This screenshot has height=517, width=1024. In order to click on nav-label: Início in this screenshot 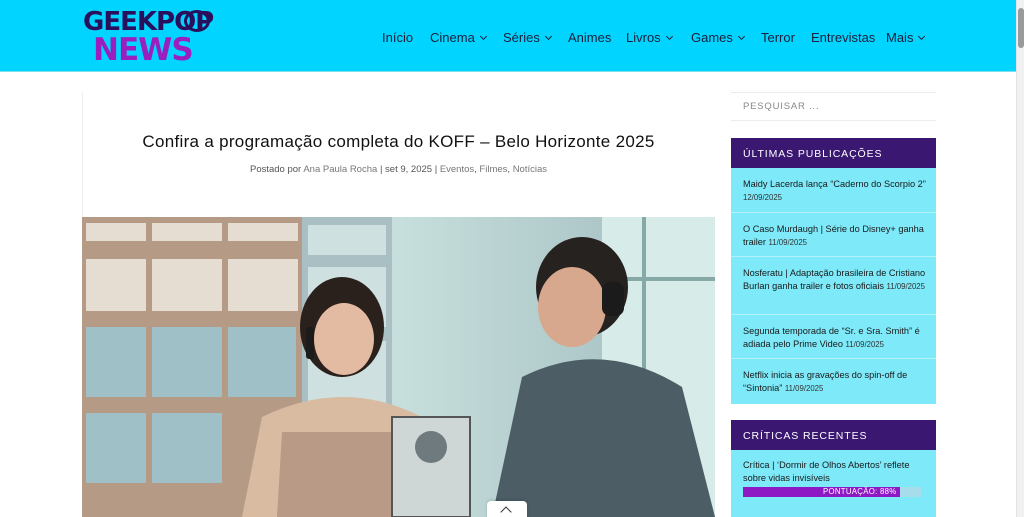, I will do `click(398, 37)`.